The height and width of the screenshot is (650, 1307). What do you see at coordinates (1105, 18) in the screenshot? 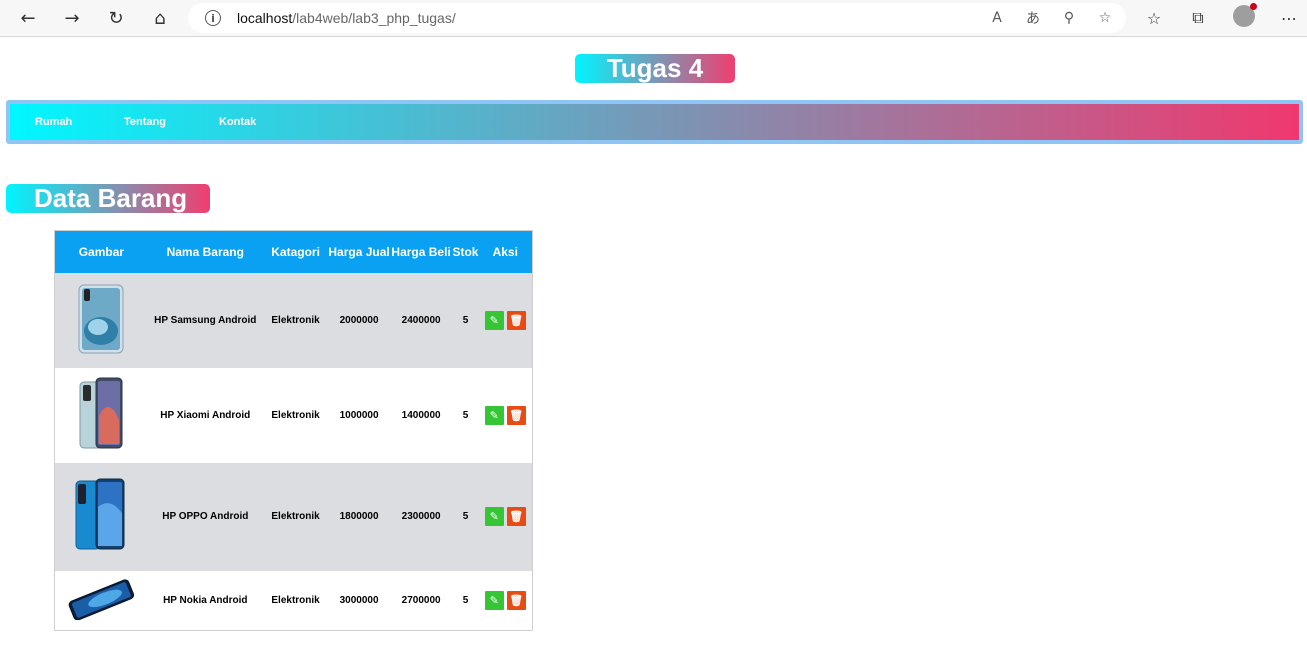
I see `add-favorite-icon: ☆` at bounding box center [1105, 18].